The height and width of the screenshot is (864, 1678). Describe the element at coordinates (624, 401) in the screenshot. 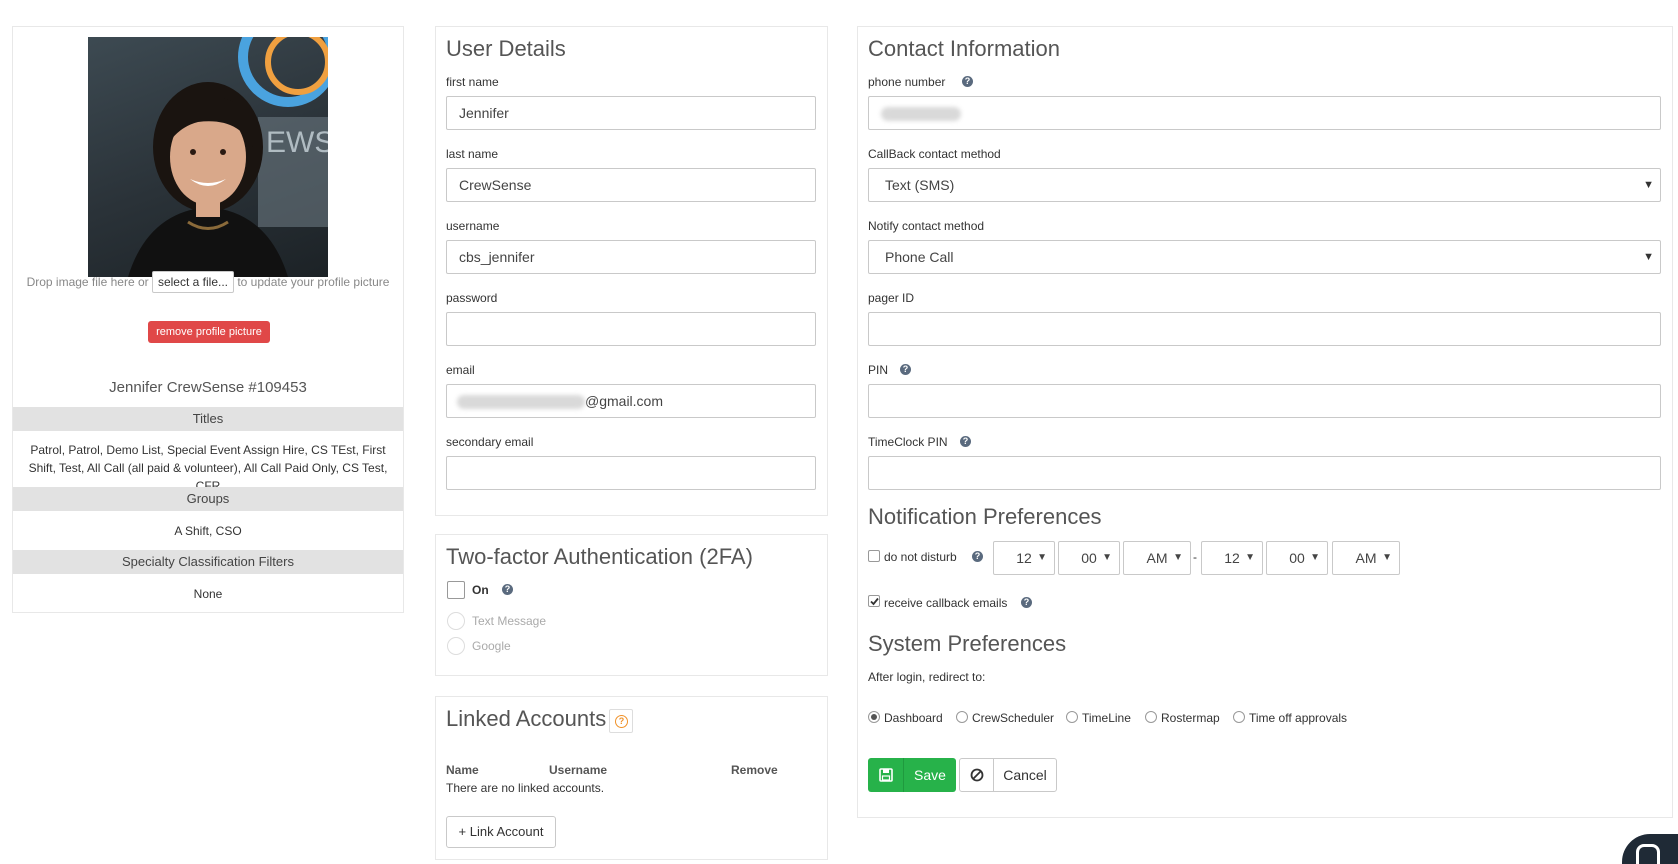

I see `email-suffix: @gmail.com` at that location.